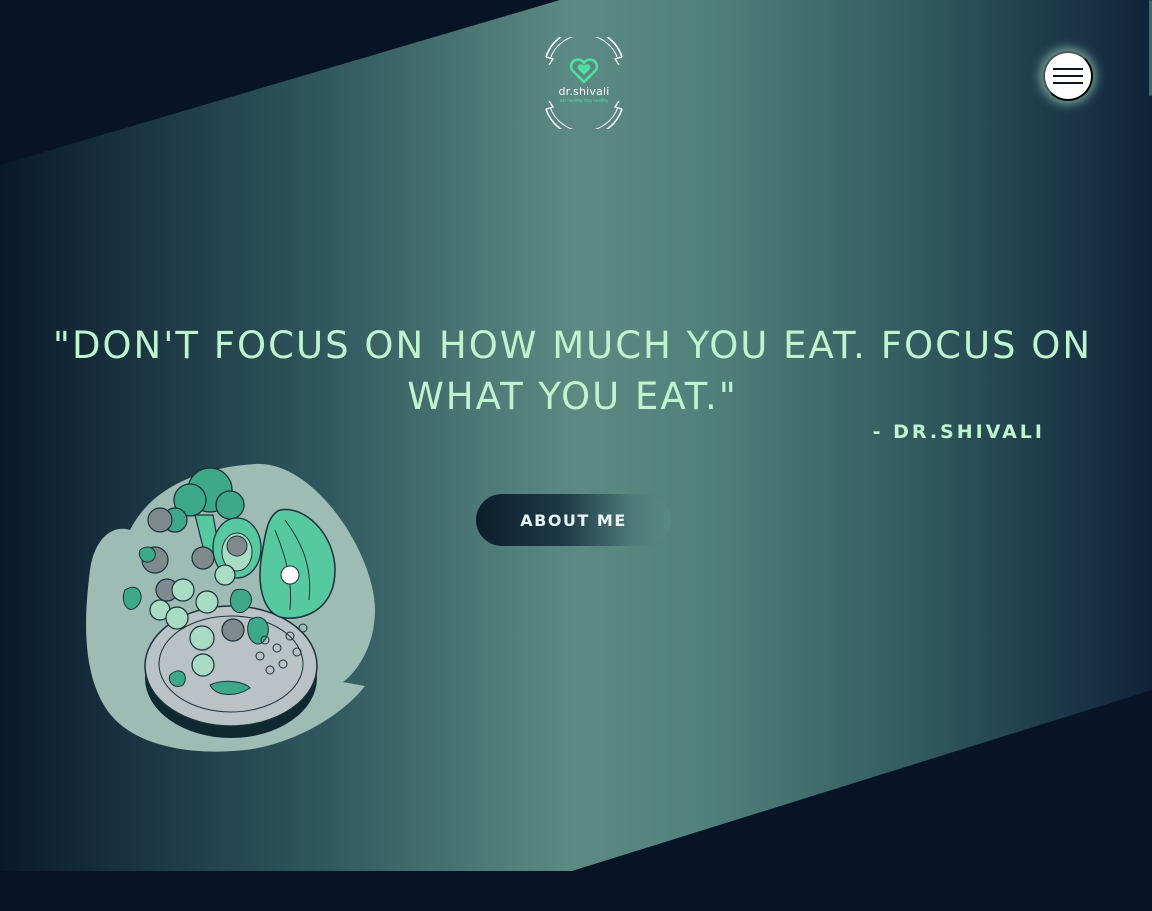 This screenshot has height=911, width=1152. I want to click on heart-icon, so click(584, 71).